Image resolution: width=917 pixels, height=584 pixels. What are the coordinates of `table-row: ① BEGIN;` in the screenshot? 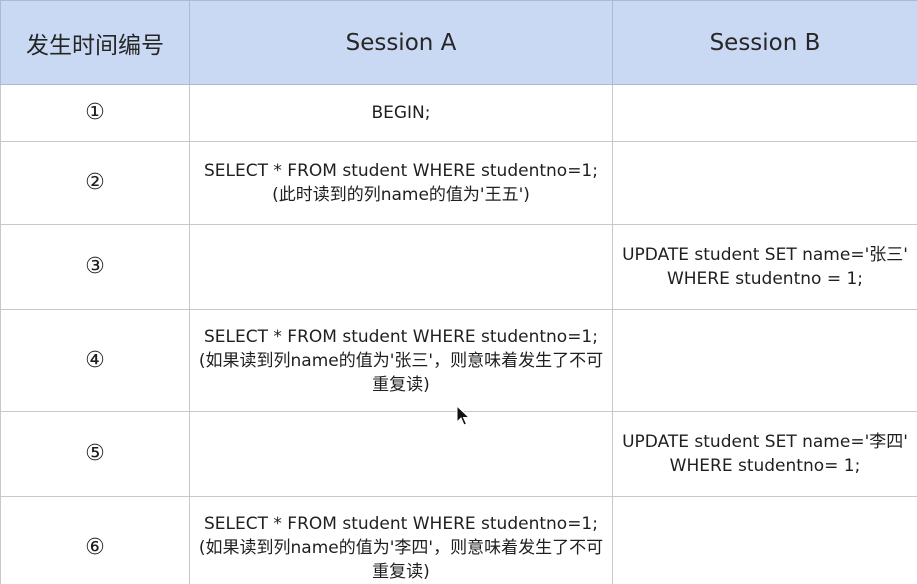 It's located at (458, 113).